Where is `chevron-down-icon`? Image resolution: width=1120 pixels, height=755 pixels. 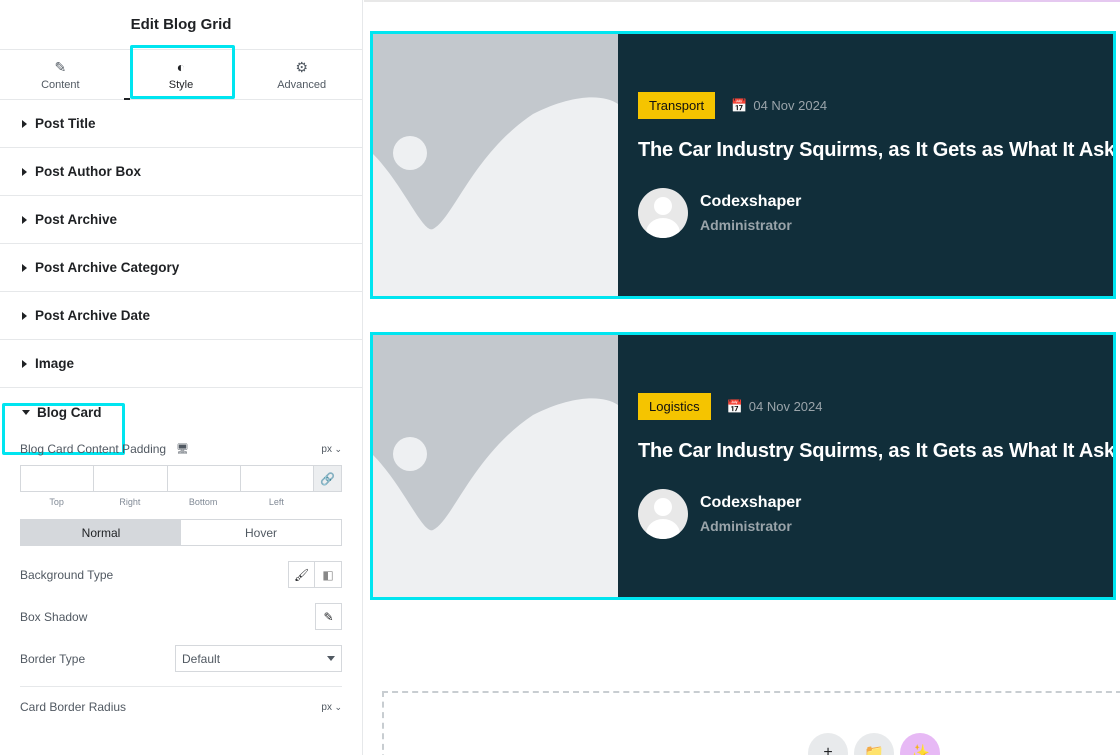 chevron-down-icon is located at coordinates (331, 658).